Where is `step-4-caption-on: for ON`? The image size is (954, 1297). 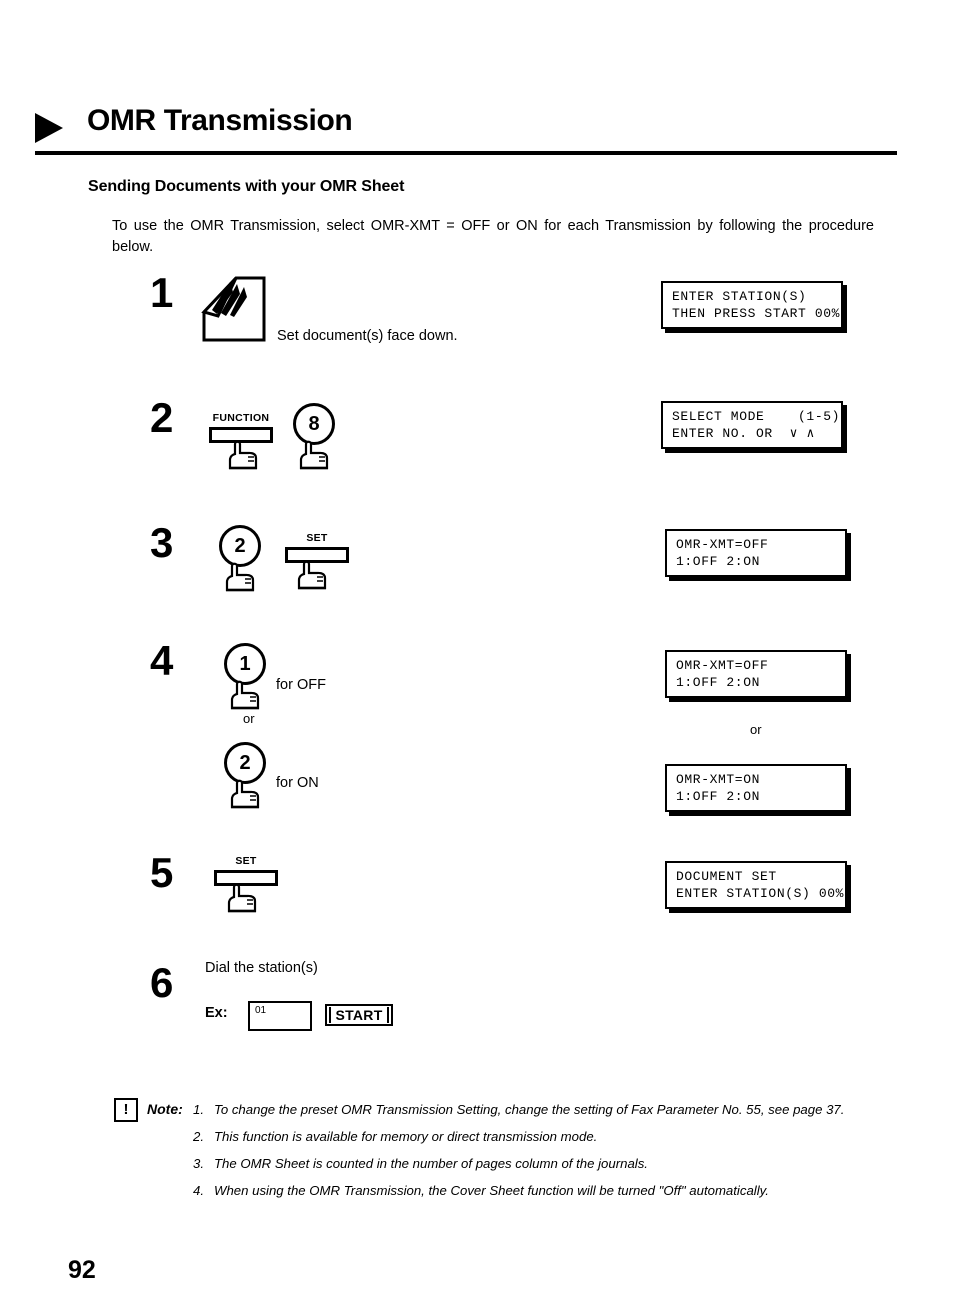
step-4-caption-on: for ON is located at coordinates (297, 783).